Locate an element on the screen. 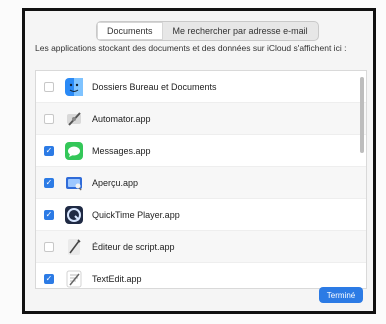  app-name: Dossiers Bureau et Documents is located at coordinates (154, 86).